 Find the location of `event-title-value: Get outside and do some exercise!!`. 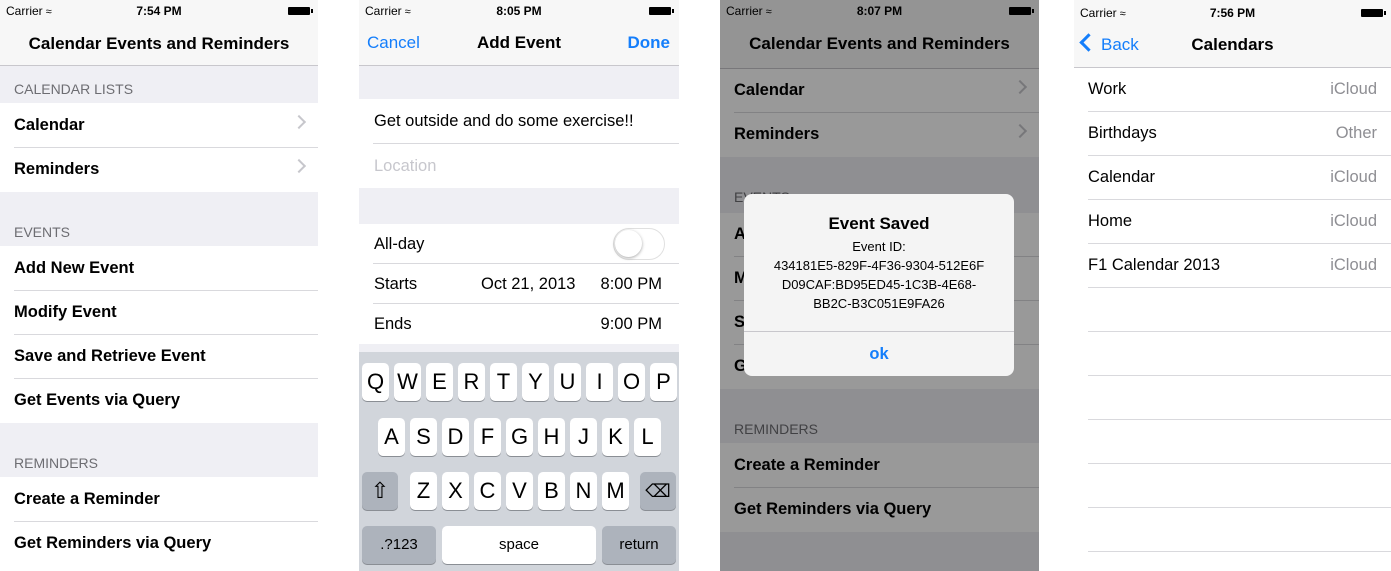

event-title-value: Get outside and do some exercise!! is located at coordinates (504, 121).